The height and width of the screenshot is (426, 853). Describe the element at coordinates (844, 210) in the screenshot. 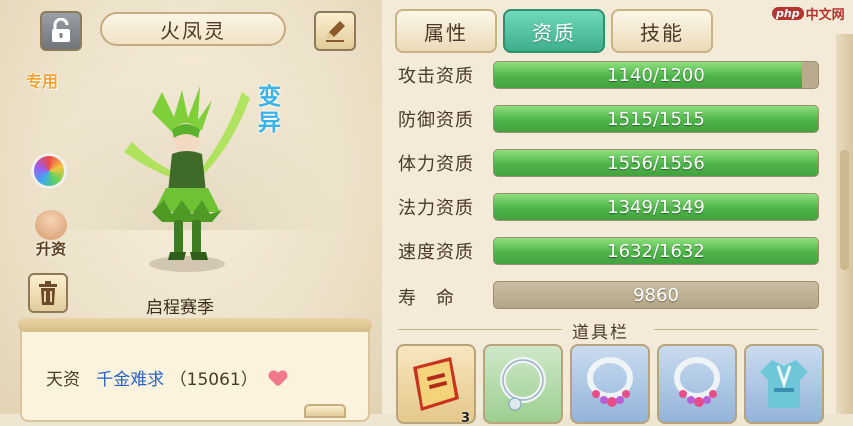

I see `scrollbar-thumb` at that location.